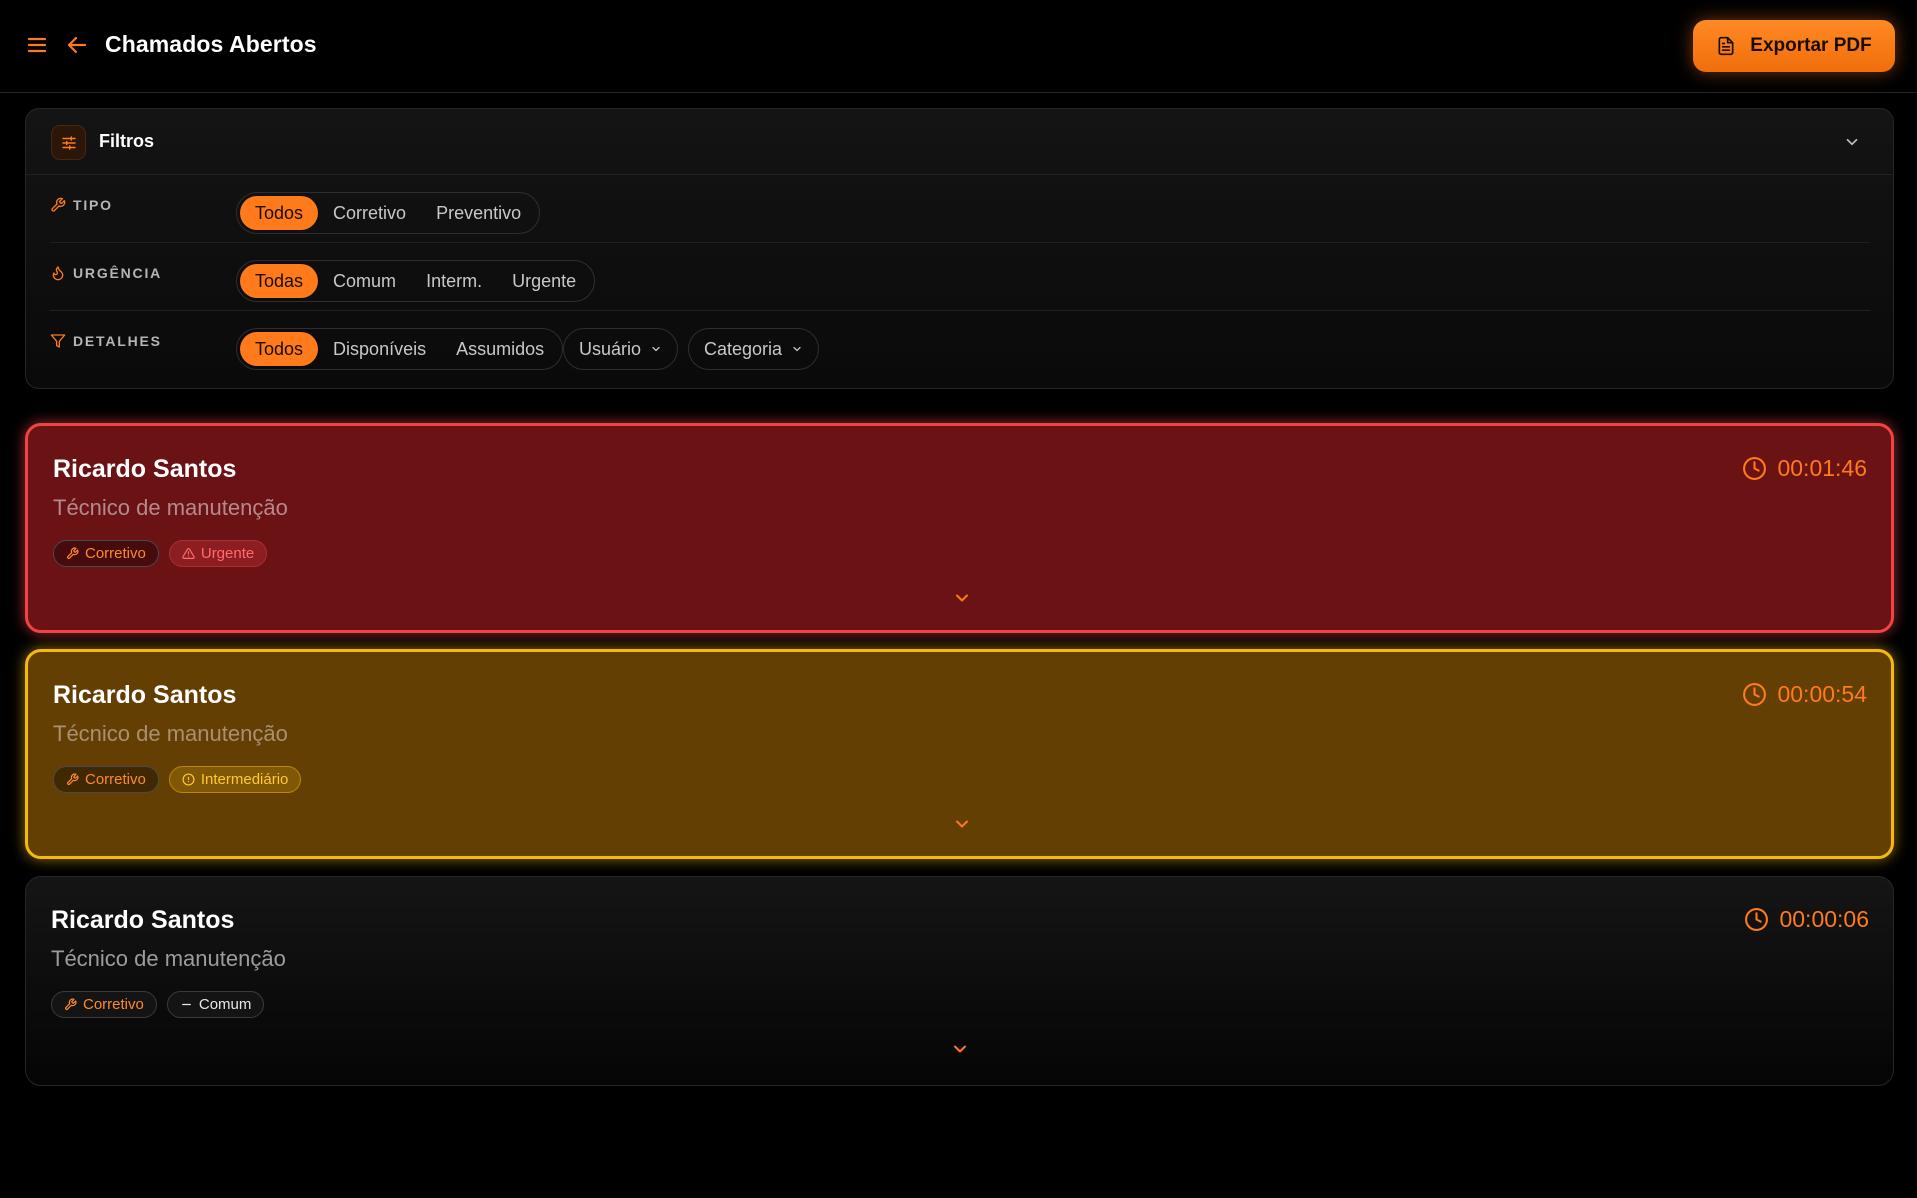  What do you see at coordinates (478, 213) in the screenshot?
I see `tipo-option-preventivo: Preventivo` at bounding box center [478, 213].